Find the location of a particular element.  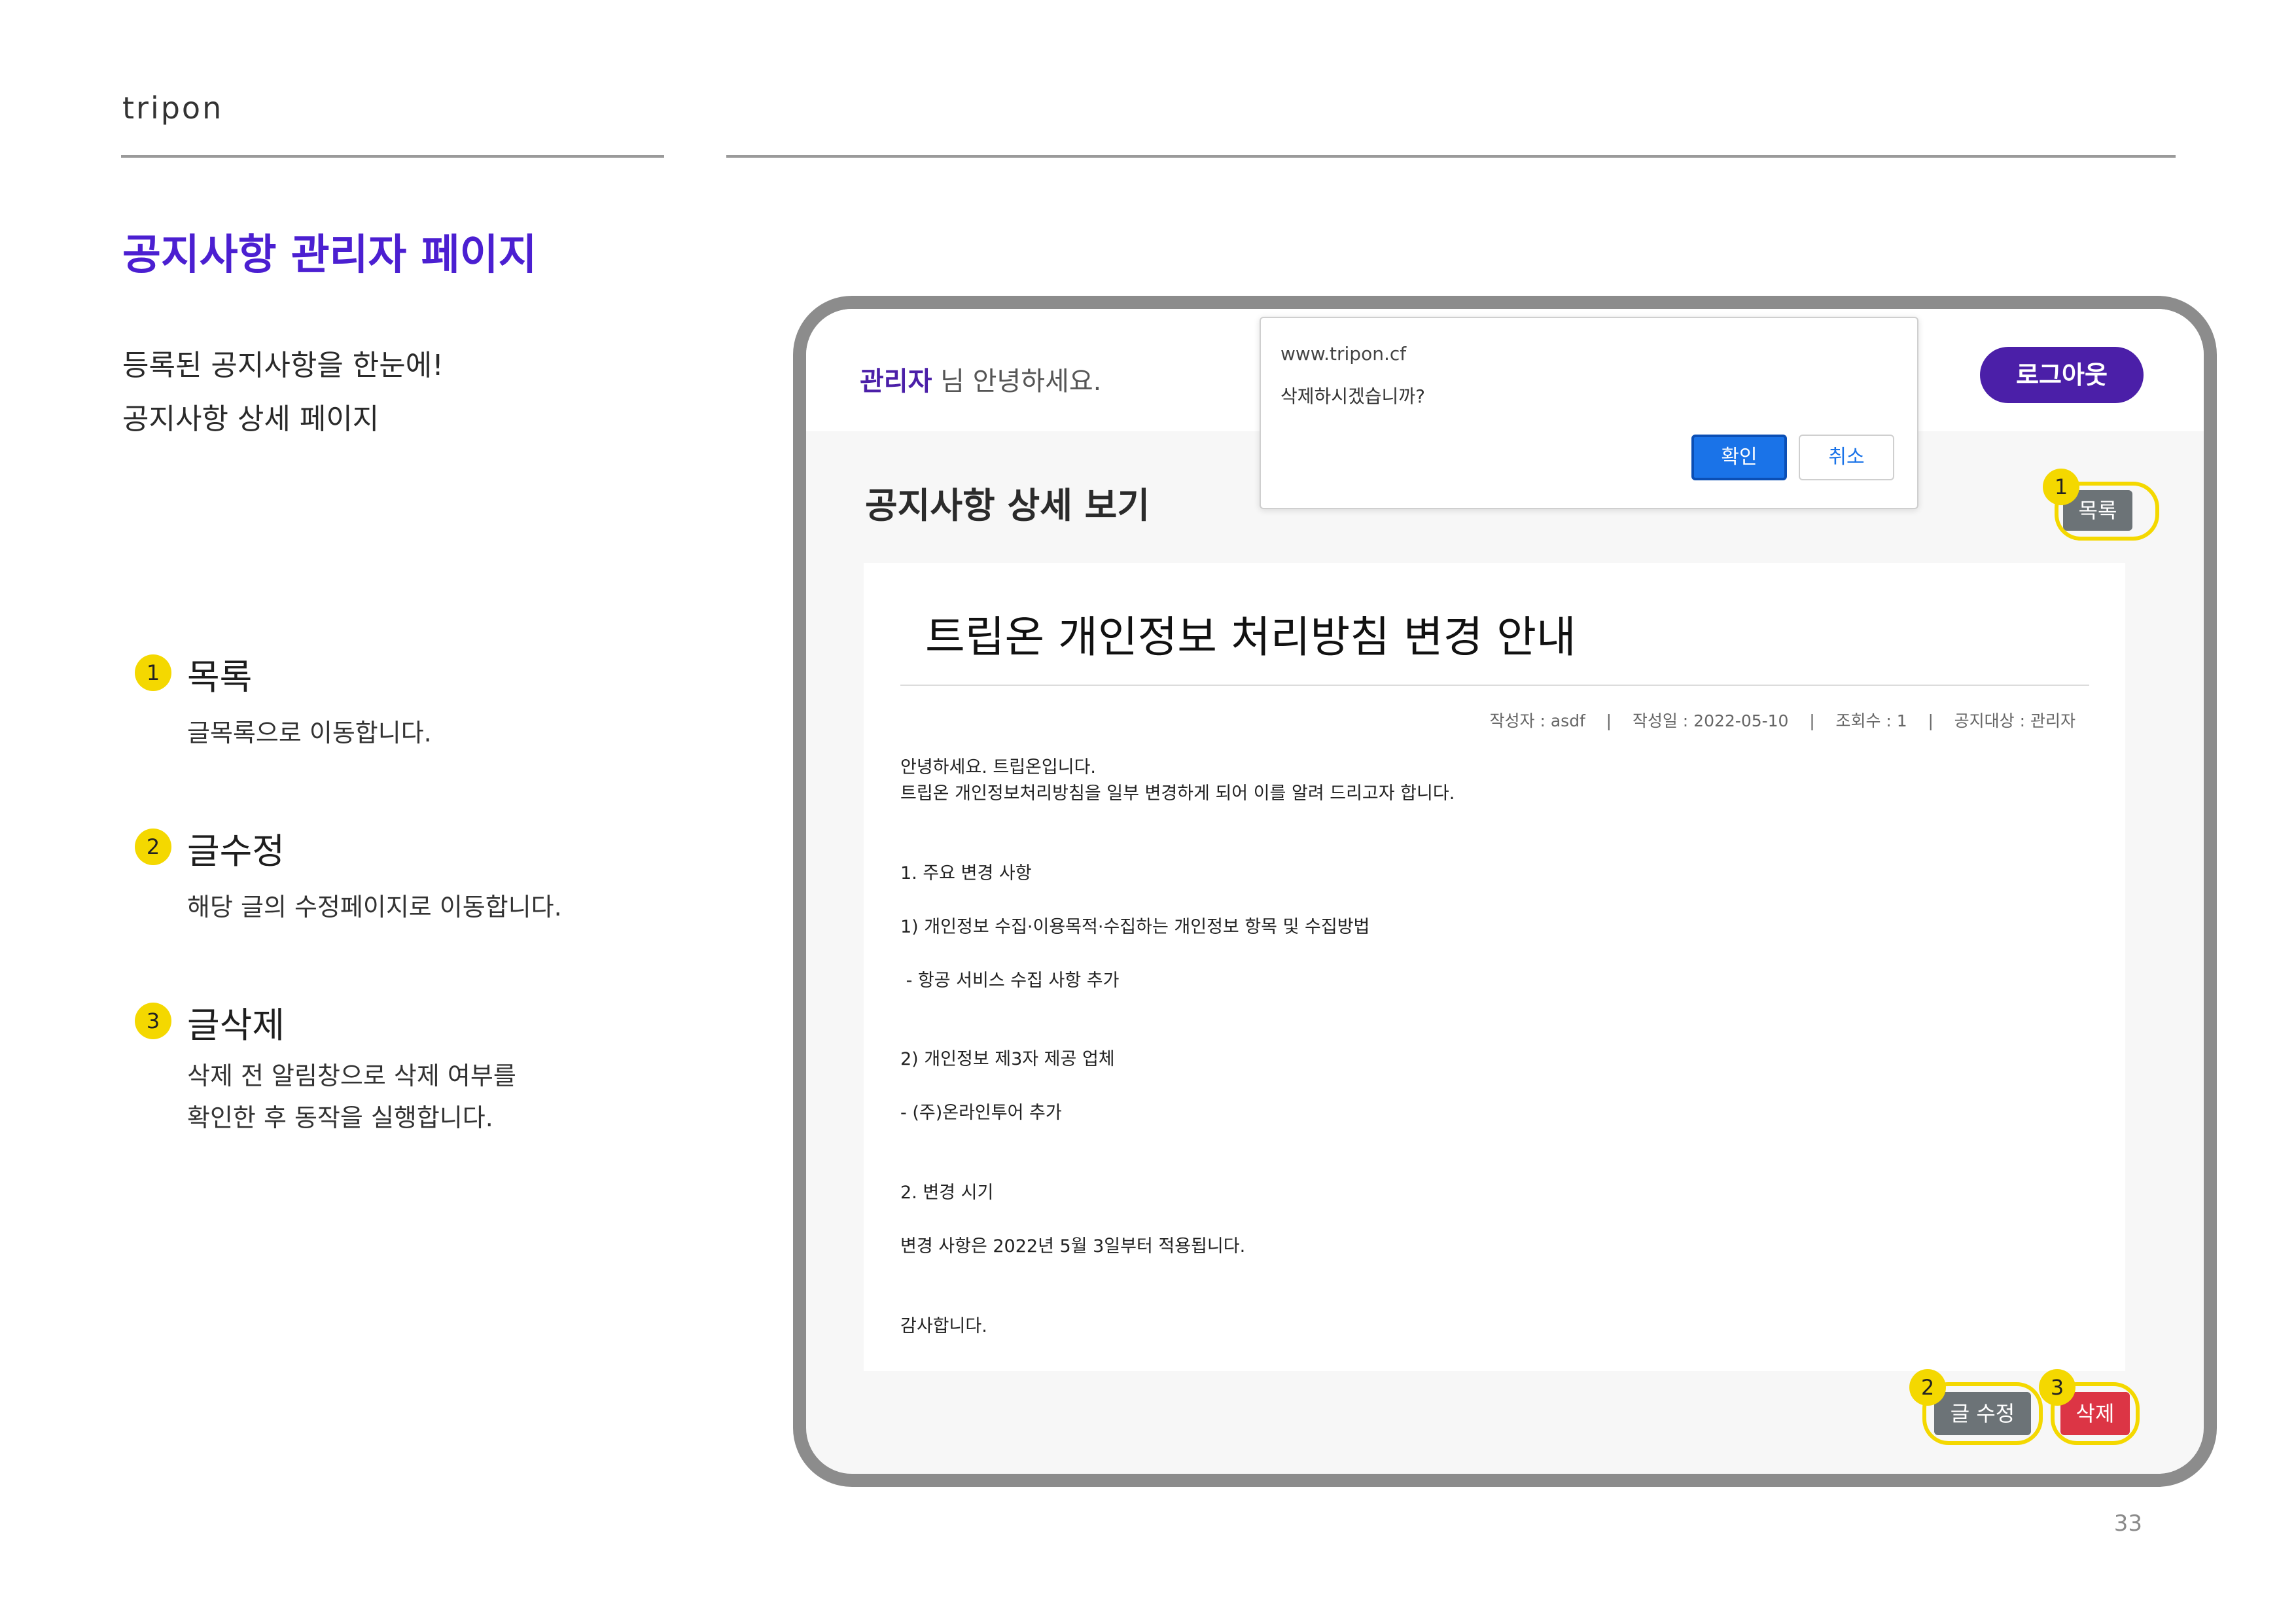

step-title: 글삭제 is located at coordinates (236, 1025).